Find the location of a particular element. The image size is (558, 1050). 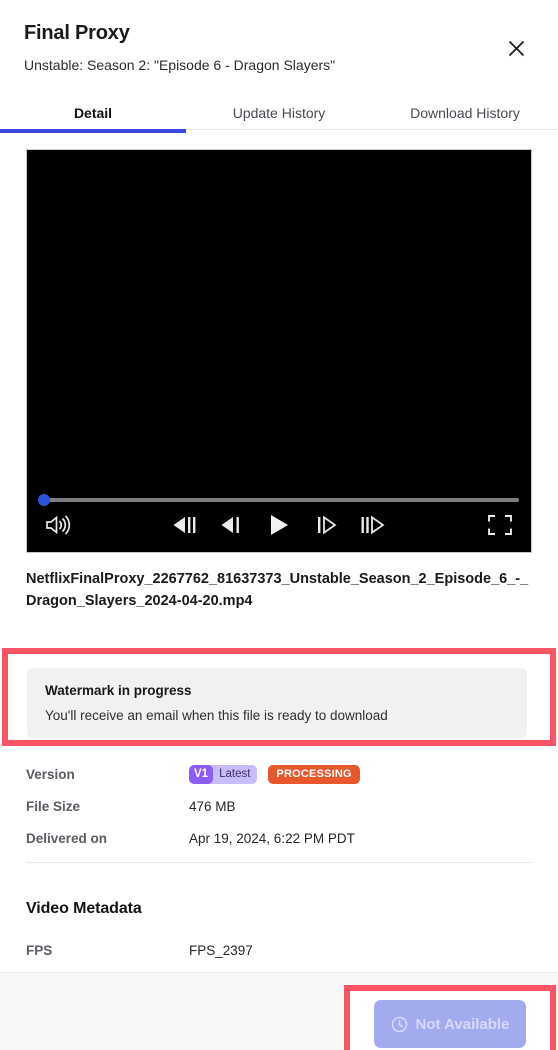

player-controls is located at coordinates (279, 529).